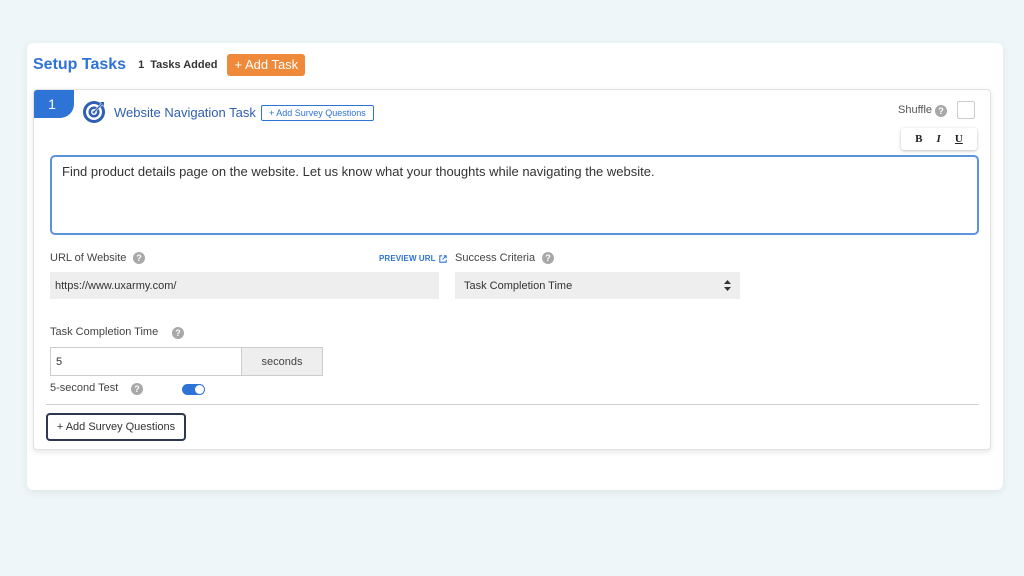 The height and width of the screenshot is (576, 1024). I want to click on success-criteria-select: Task Completion Time, so click(597, 285).